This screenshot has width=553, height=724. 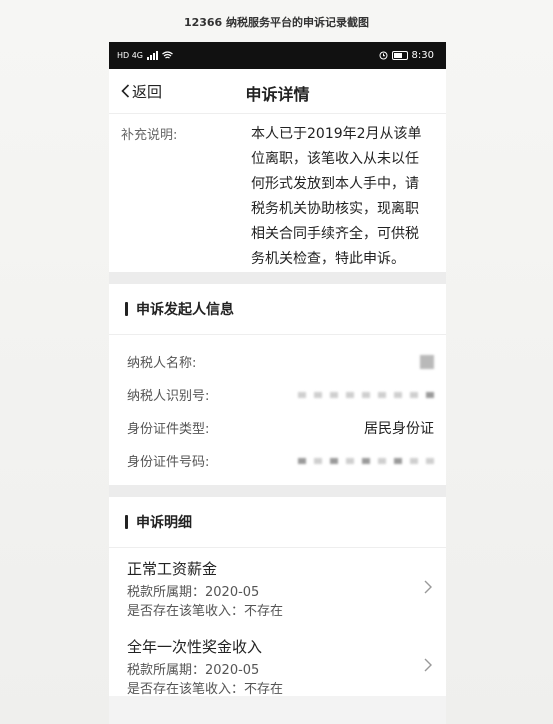 What do you see at coordinates (276, 22) in the screenshot?
I see `document-caption: 12366 纳税服务平台的申诉记录截图` at bounding box center [276, 22].